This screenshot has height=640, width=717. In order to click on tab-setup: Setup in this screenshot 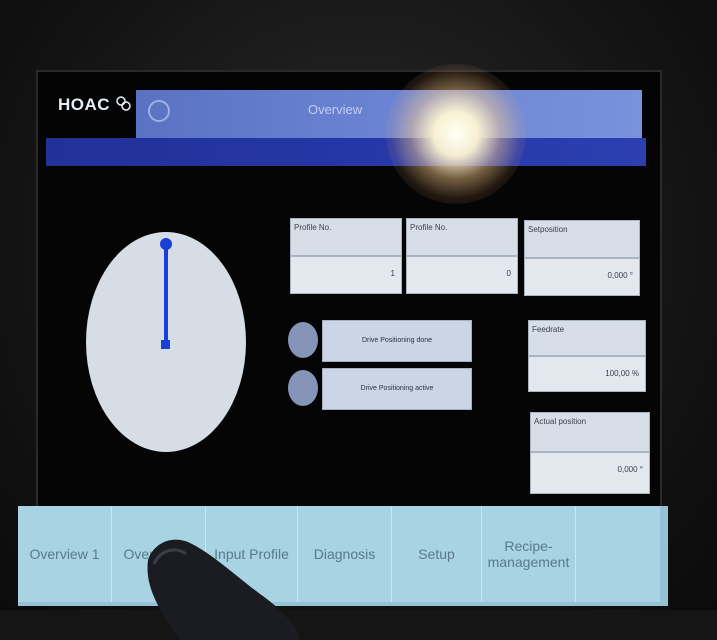, I will do `click(437, 554)`.